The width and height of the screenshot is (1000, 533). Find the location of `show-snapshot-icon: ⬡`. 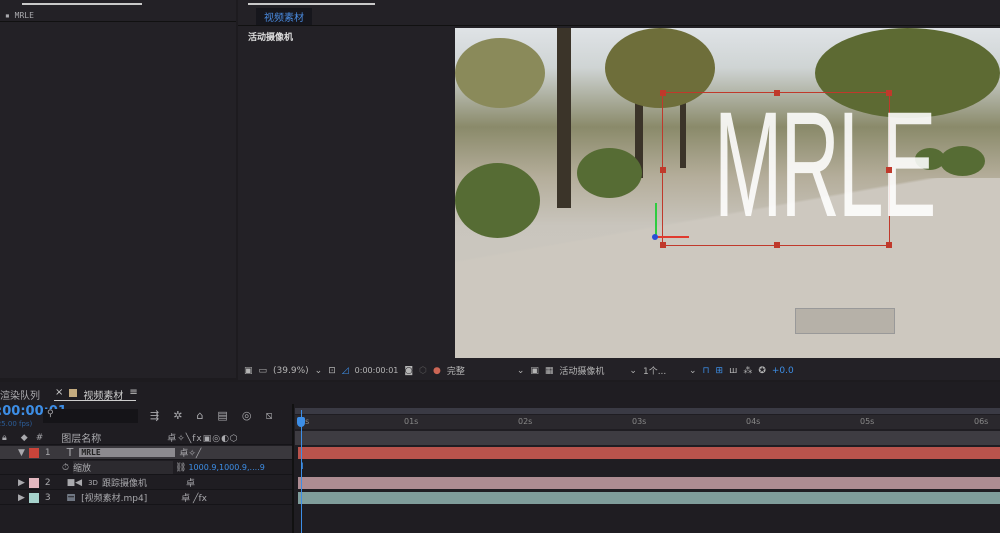

show-snapshot-icon: ⬡ is located at coordinates (423, 371).